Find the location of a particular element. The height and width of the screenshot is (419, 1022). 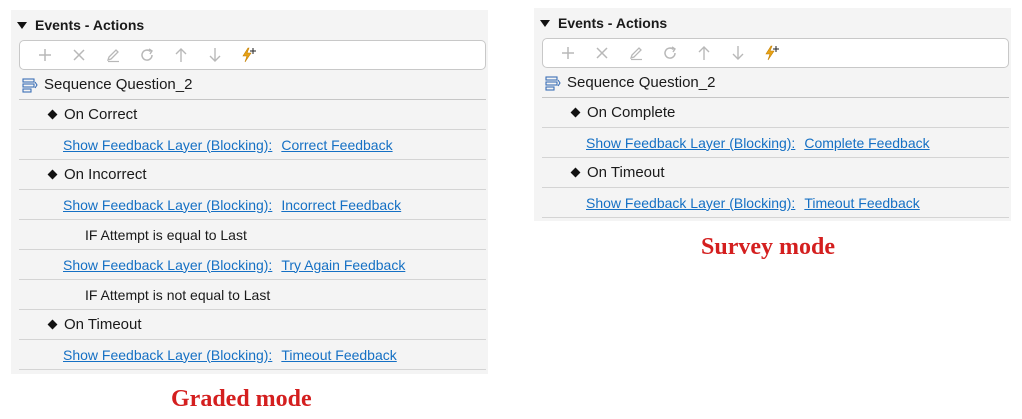

event-label: On Incorrect is located at coordinates (105, 174).